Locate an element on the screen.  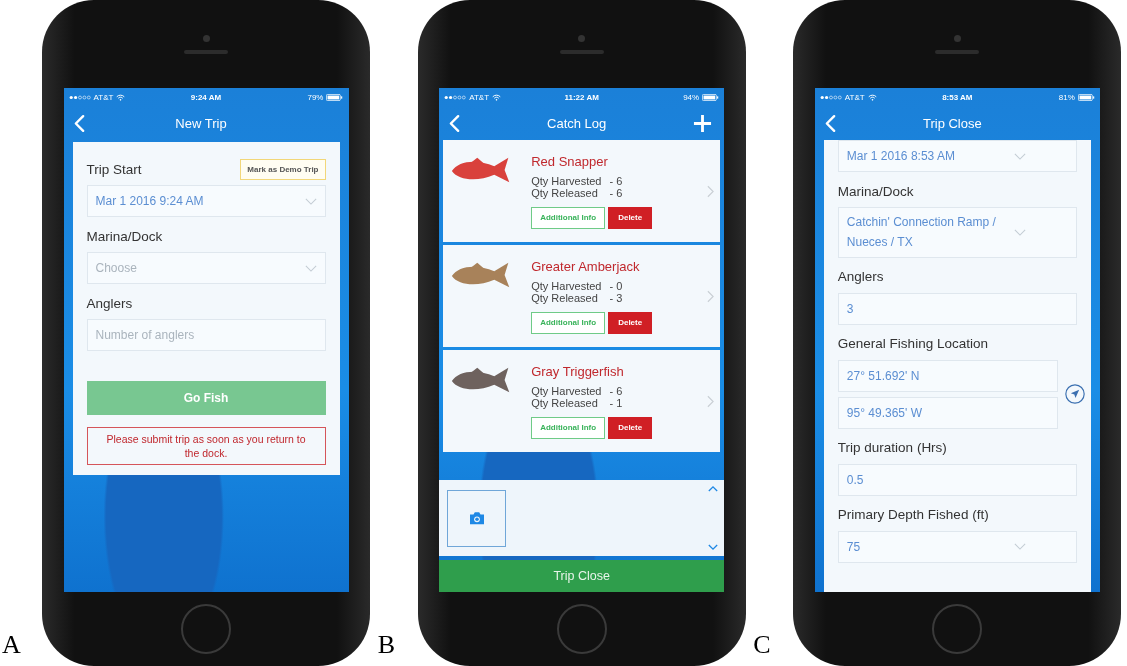
dropdown: Choose is located at coordinates (206, 268).